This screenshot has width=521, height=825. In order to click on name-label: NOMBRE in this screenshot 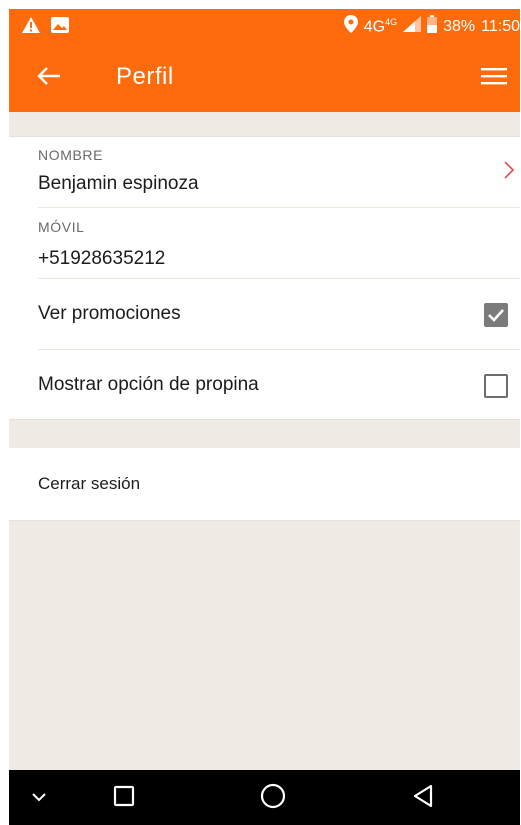, I will do `click(71, 155)`.